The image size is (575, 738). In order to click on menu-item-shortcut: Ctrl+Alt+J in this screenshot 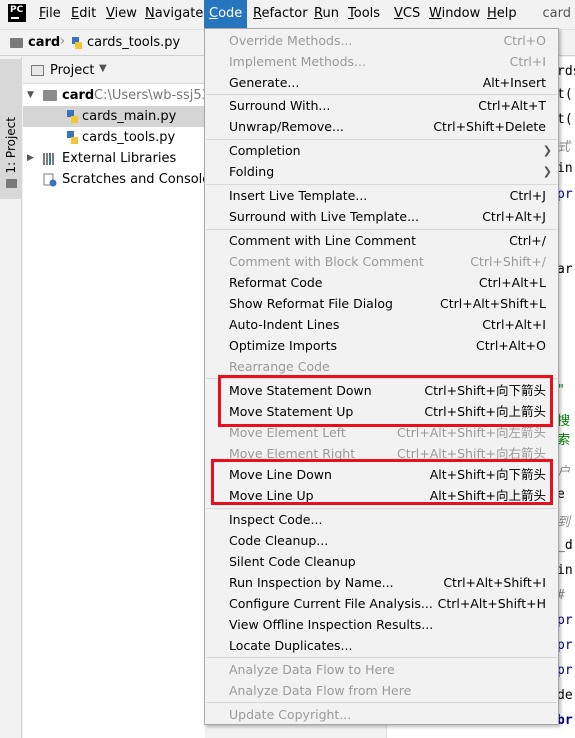, I will do `click(514, 216)`.